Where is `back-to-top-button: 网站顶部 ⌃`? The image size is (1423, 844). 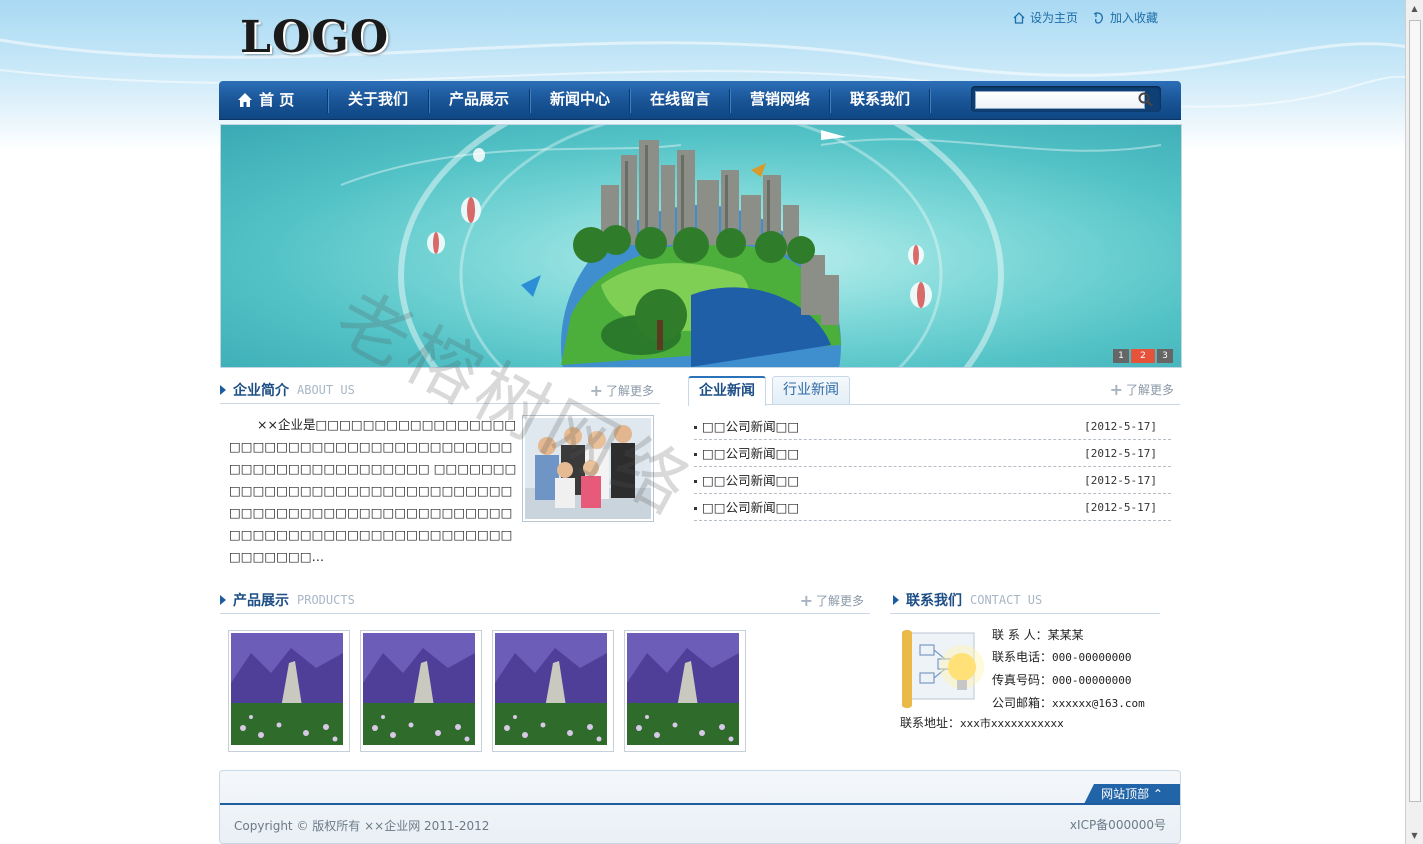
back-to-top-button: 网站顶部 ⌃ is located at coordinates (1132, 794).